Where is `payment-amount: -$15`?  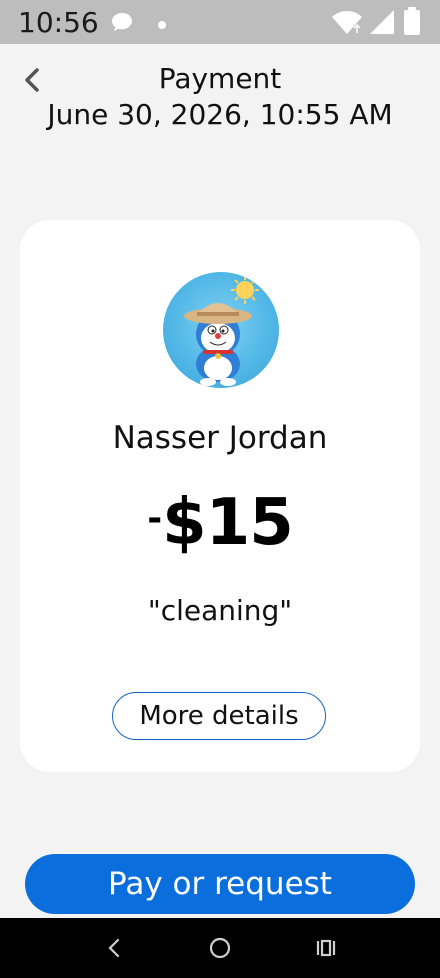
payment-amount: -$15 is located at coordinates (220, 523).